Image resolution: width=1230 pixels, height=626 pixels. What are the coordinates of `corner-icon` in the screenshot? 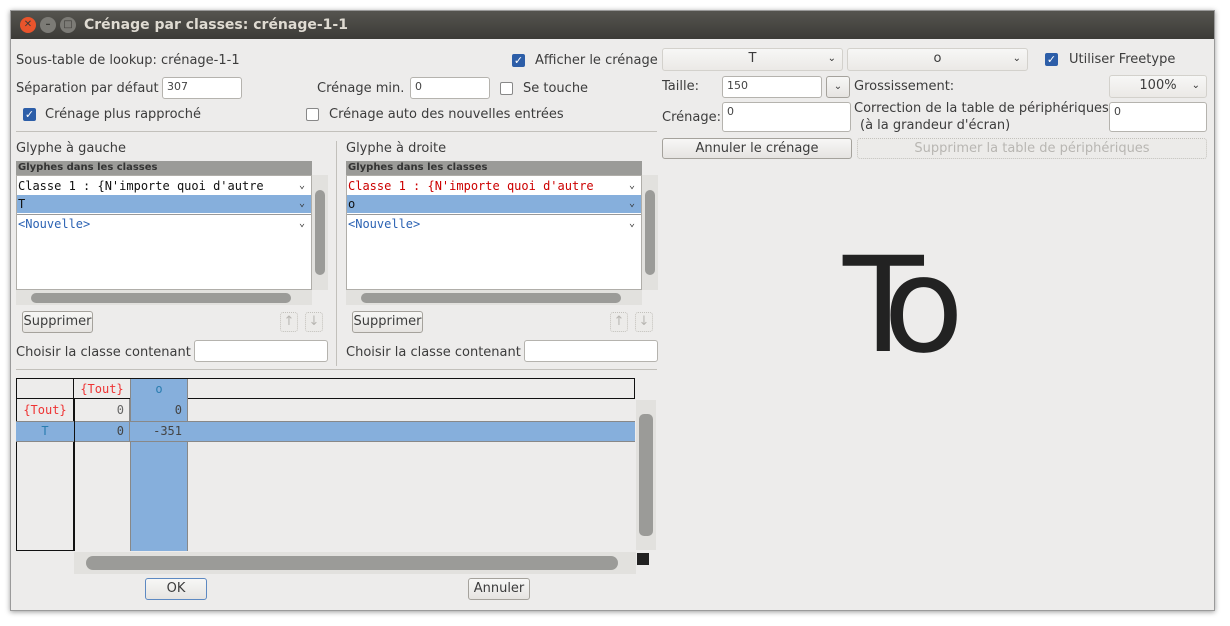 It's located at (643, 559).